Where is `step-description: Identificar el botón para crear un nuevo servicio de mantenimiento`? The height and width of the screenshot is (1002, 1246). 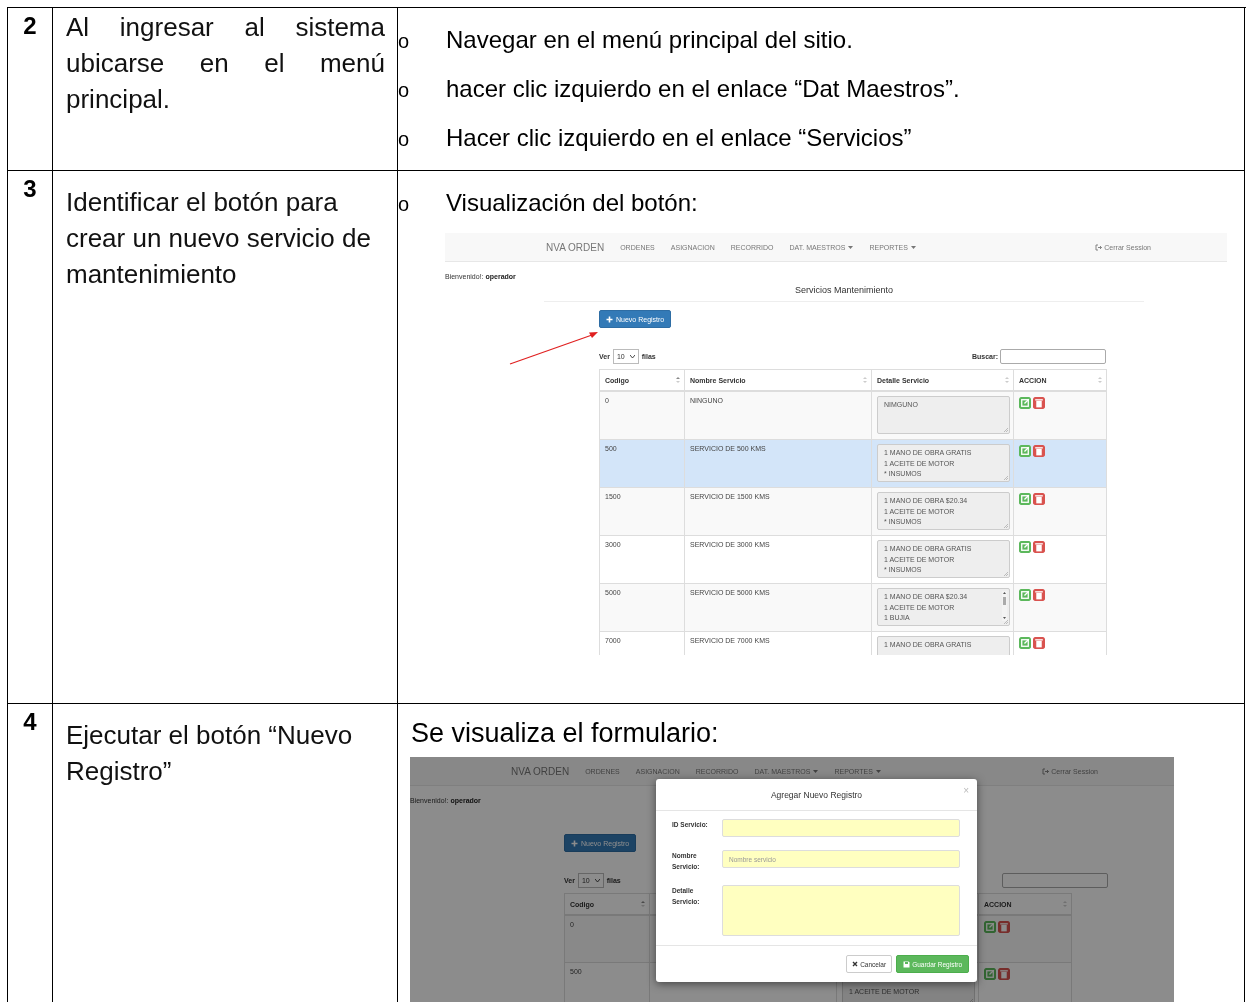
step-description: Identificar el botón para crear un nuevo servicio de mantenimiento is located at coordinates (219, 238).